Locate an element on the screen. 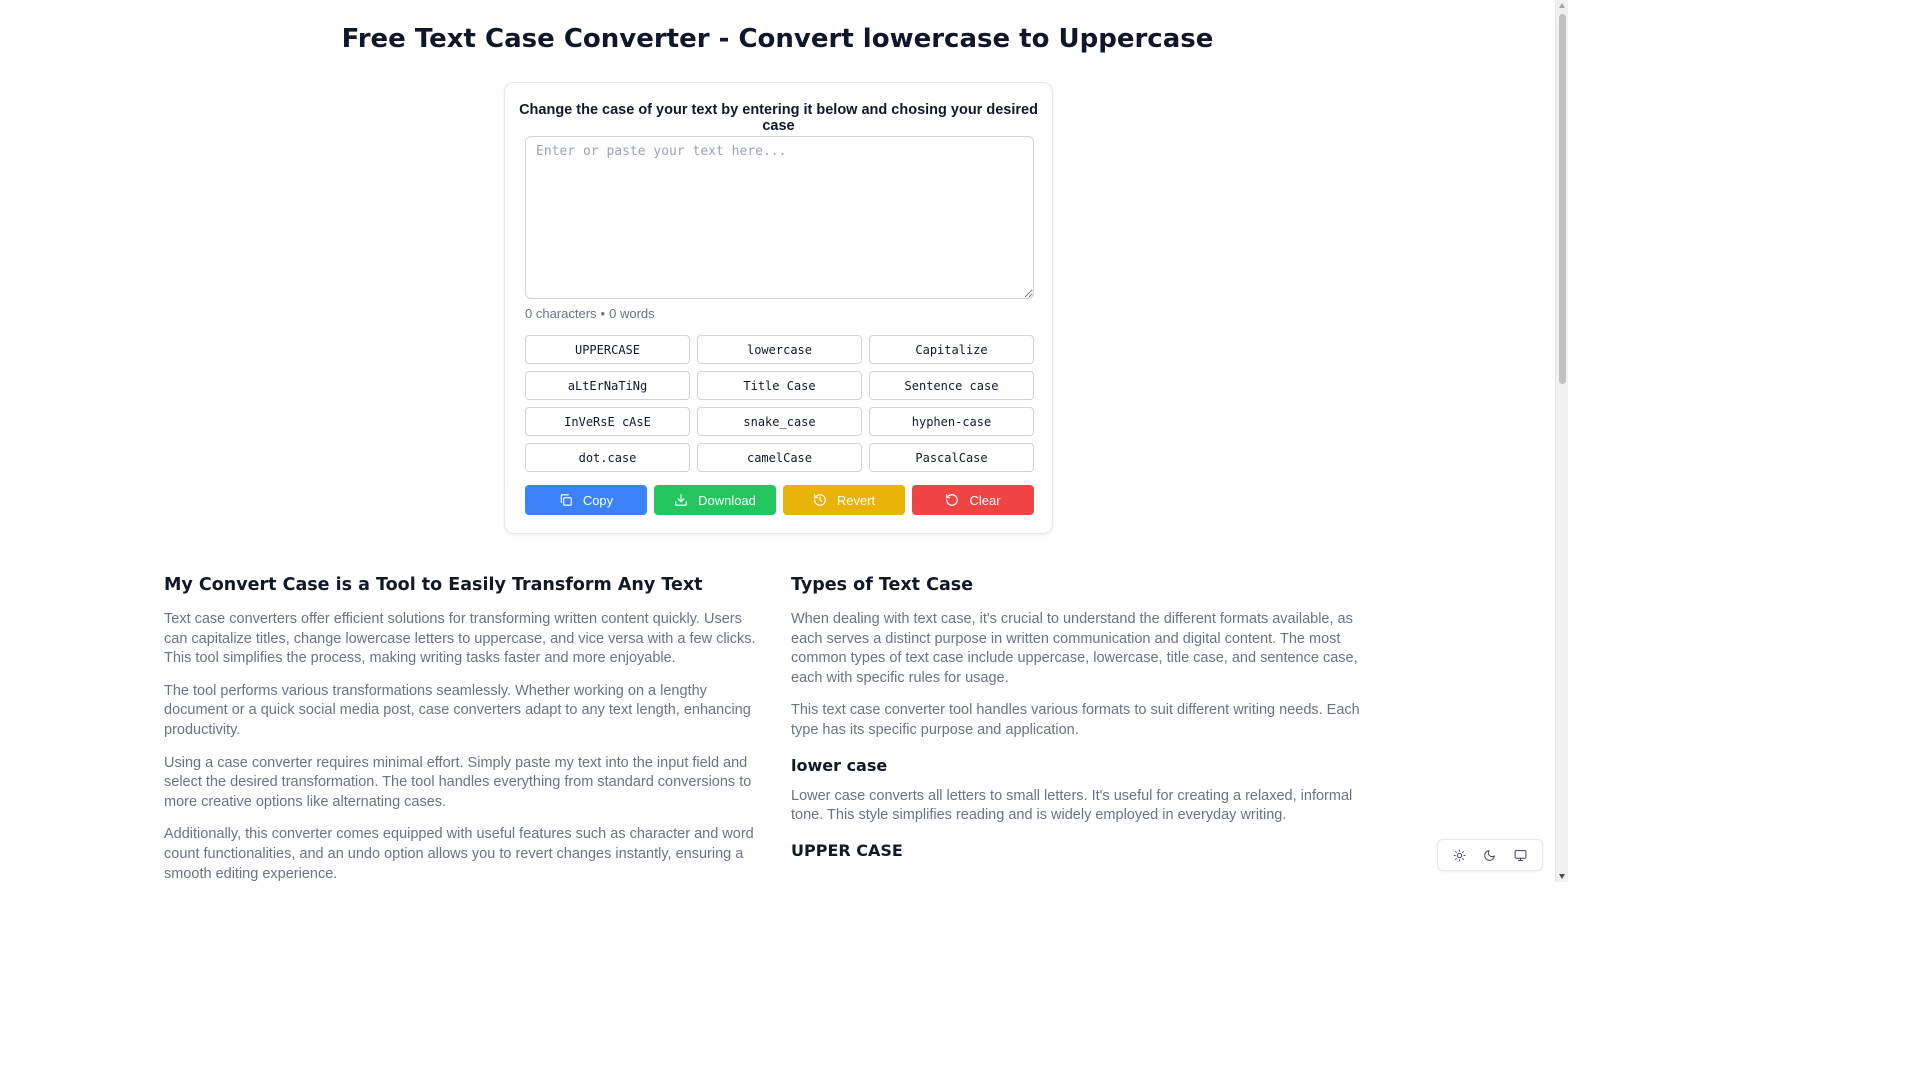  clear-label: Clear is located at coordinates (985, 500).